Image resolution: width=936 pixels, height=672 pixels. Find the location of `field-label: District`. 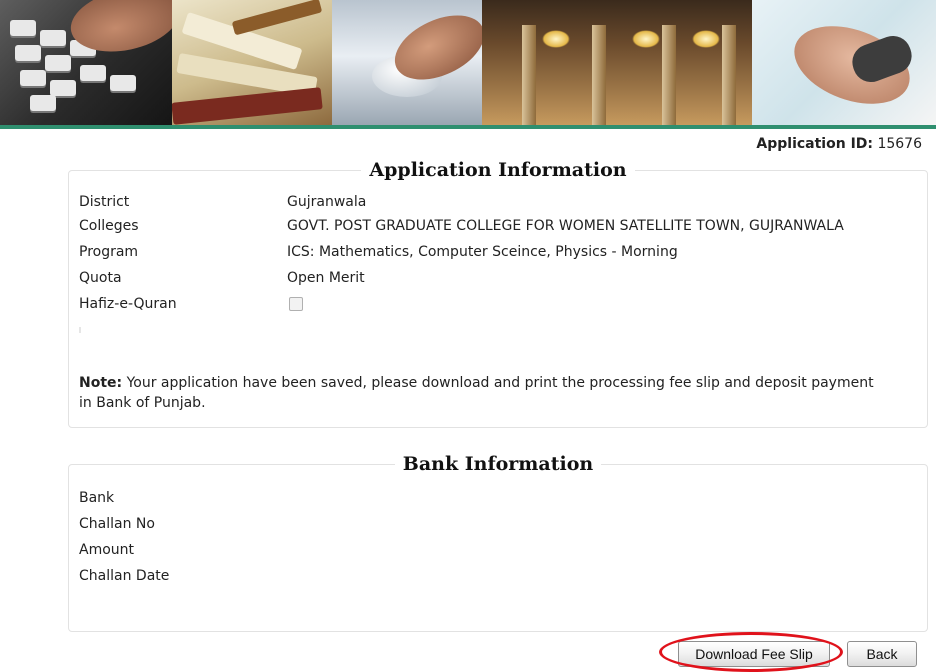

field-label: District is located at coordinates (104, 202).